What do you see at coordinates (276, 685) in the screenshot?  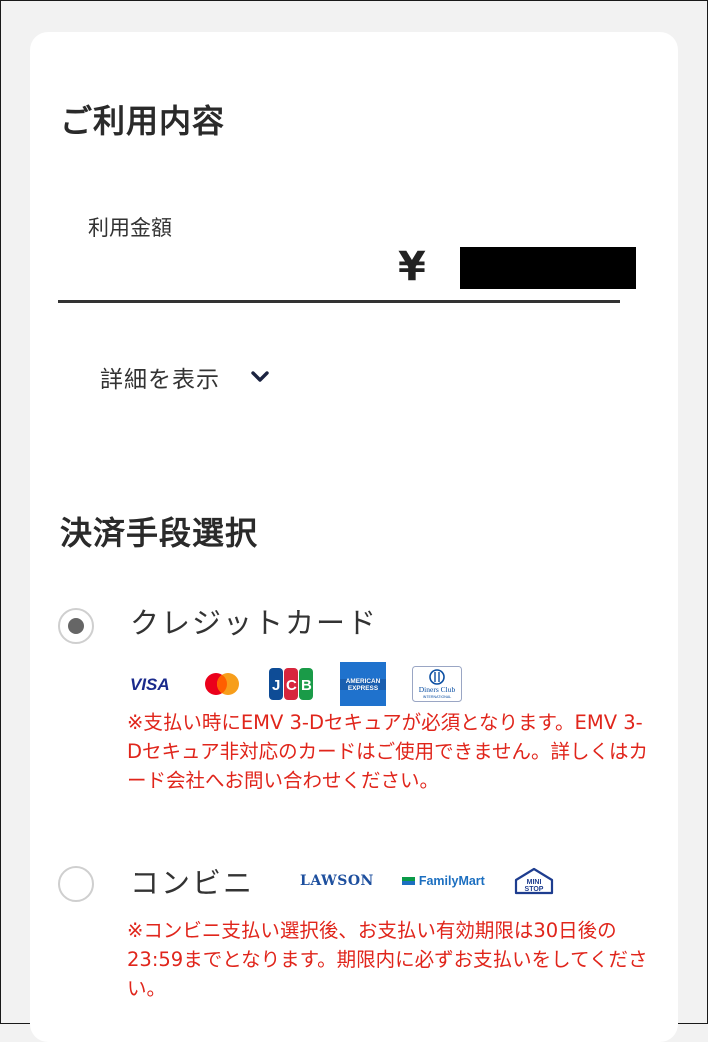 I see `svg-text: J` at bounding box center [276, 685].